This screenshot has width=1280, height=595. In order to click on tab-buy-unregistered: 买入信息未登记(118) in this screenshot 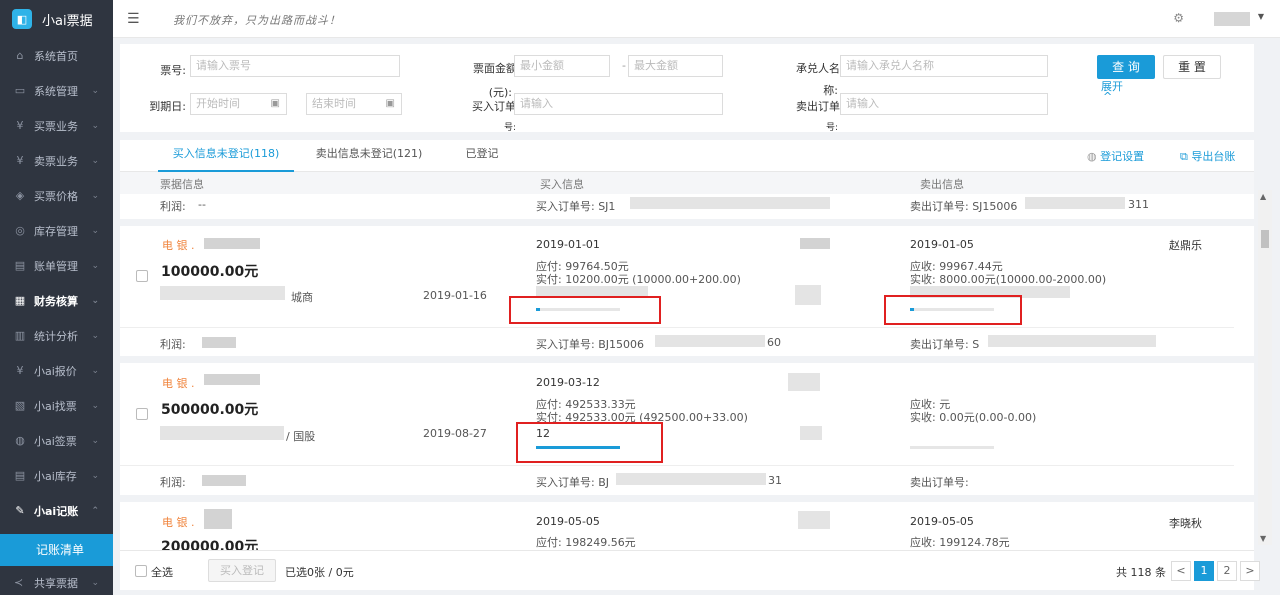, I will do `click(226, 156)`.